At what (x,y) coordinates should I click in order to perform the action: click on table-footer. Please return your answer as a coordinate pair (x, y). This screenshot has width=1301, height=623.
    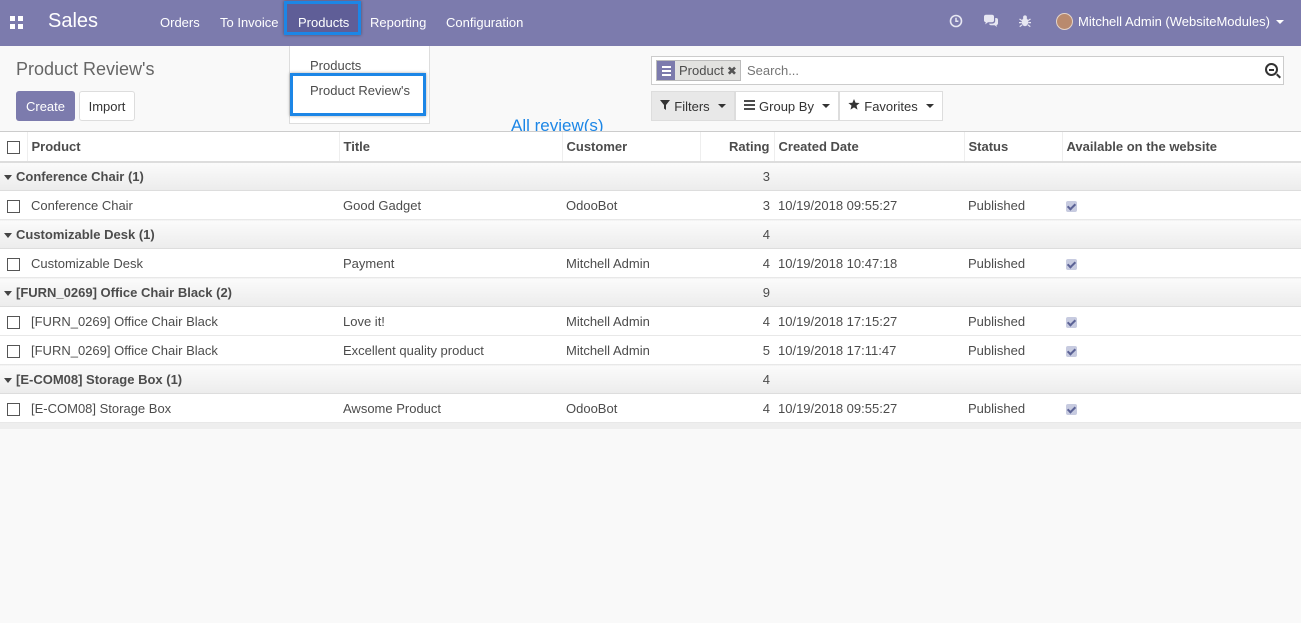
    Looking at the image, I should click on (650, 425).